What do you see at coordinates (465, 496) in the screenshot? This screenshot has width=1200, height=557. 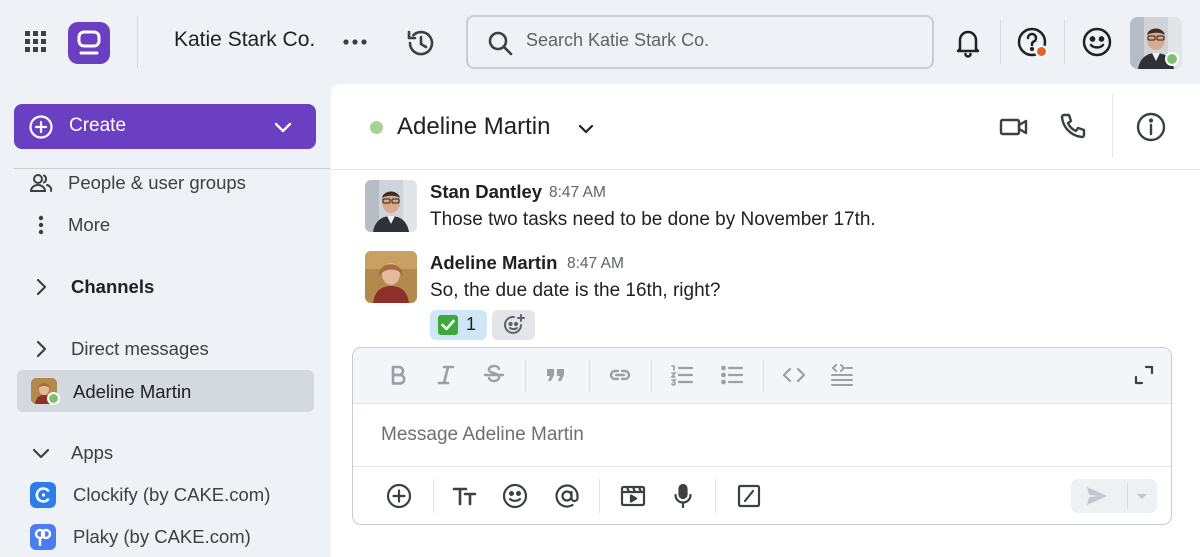 I see `text-format-icon` at bounding box center [465, 496].